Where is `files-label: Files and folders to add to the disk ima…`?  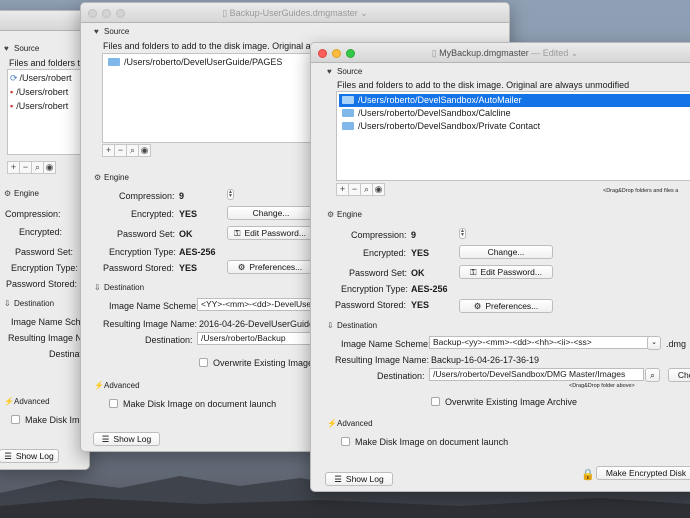 files-label: Files and folders to add to the disk ima… is located at coordinates (483, 85).